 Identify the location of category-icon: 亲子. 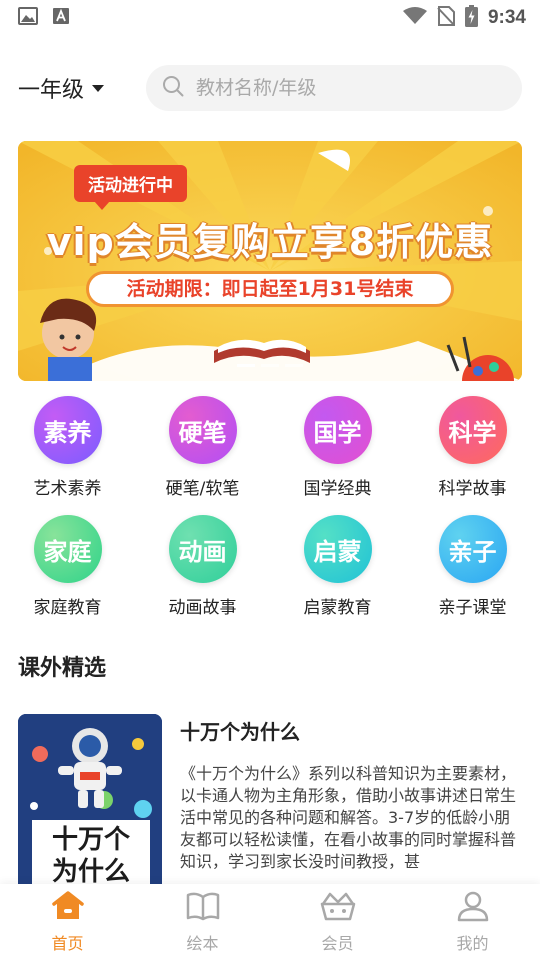
(472, 549).